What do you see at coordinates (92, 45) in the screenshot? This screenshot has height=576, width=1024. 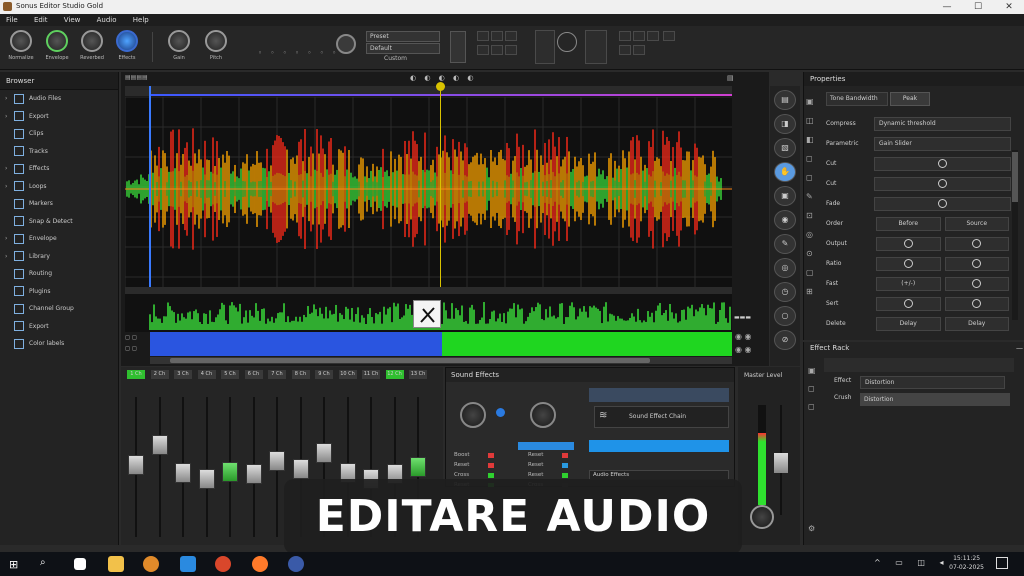 I see `reverb-button: Reverbed` at bounding box center [92, 45].